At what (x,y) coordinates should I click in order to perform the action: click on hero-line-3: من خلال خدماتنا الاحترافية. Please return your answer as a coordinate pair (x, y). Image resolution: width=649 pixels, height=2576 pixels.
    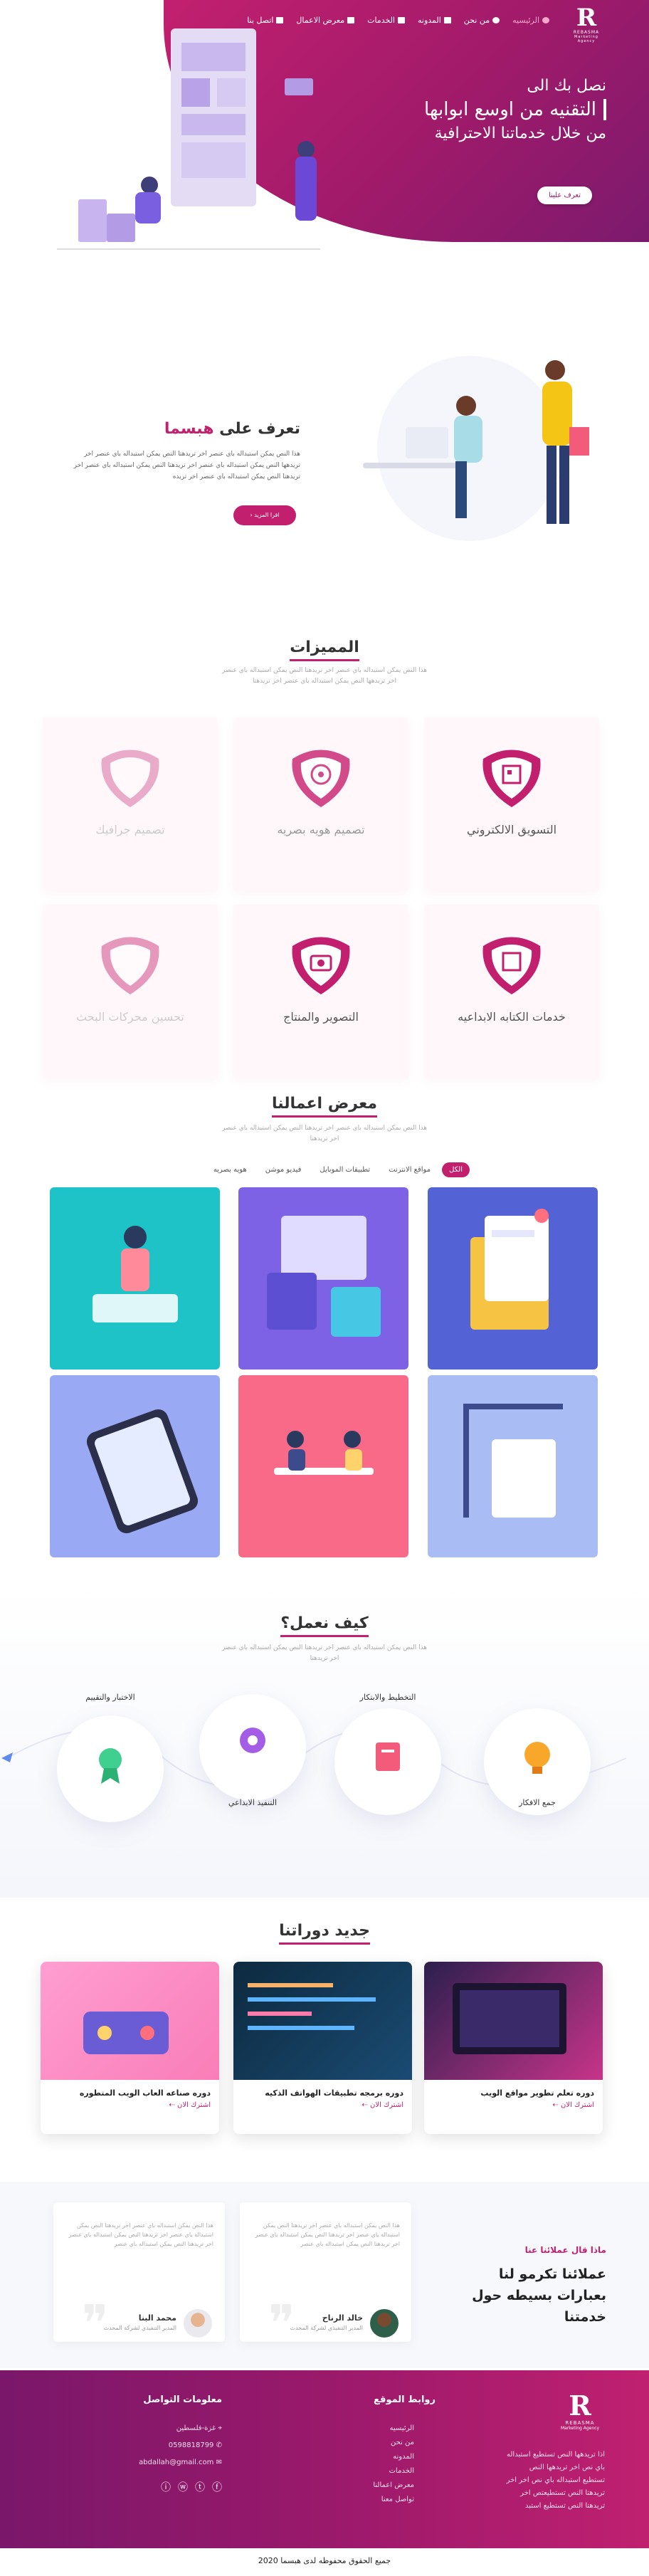
    Looking at the image, I should click on (520, 133).